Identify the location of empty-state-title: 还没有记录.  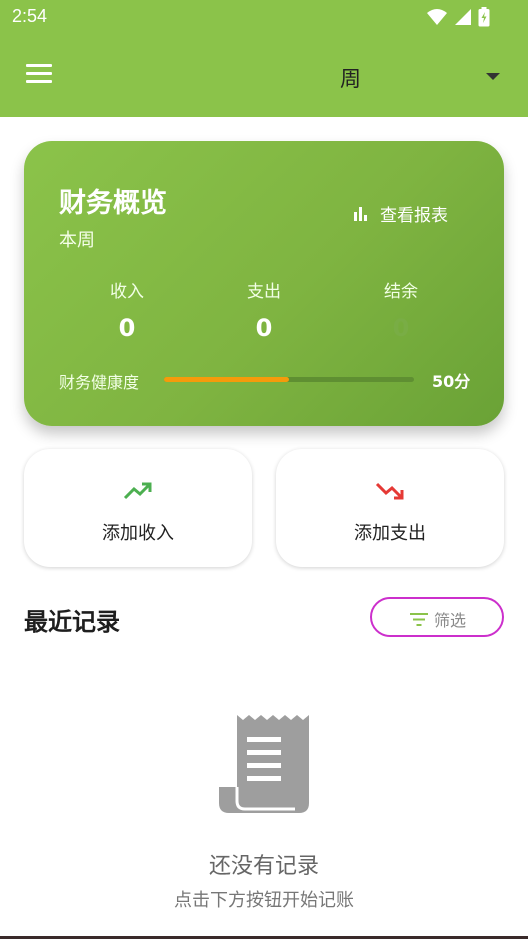
(263, 866).